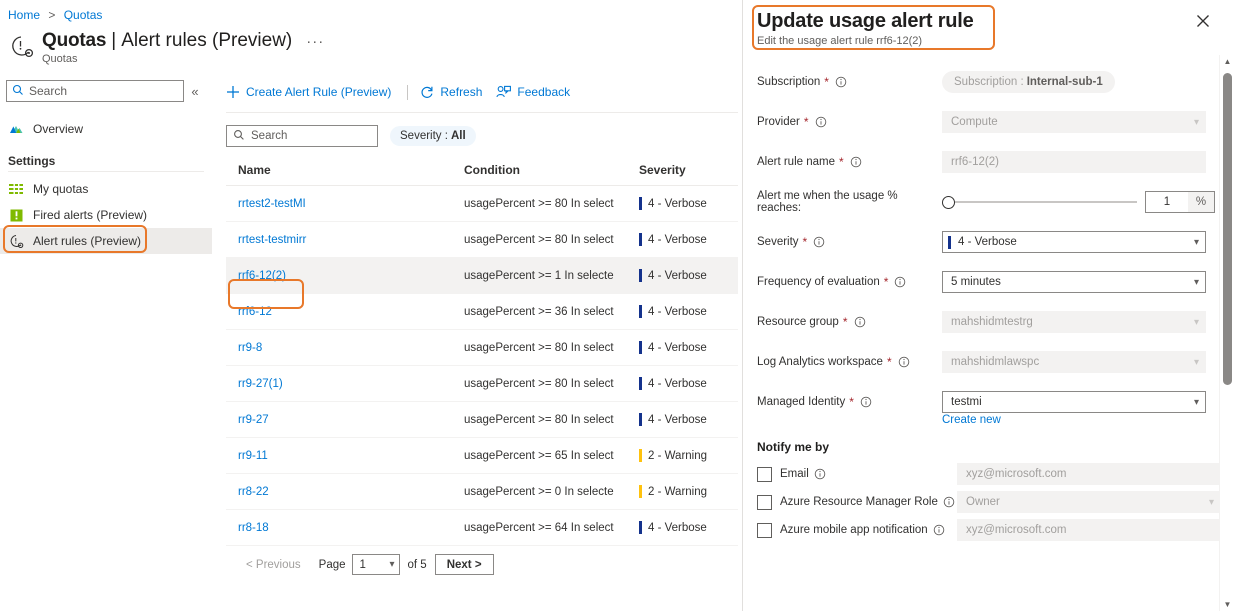 This screenshot has height=611, width=1235. What do you see at coordinates (1204, 22) in the screenshot?
I see `close-icon` at bounding box center [1204, 22].